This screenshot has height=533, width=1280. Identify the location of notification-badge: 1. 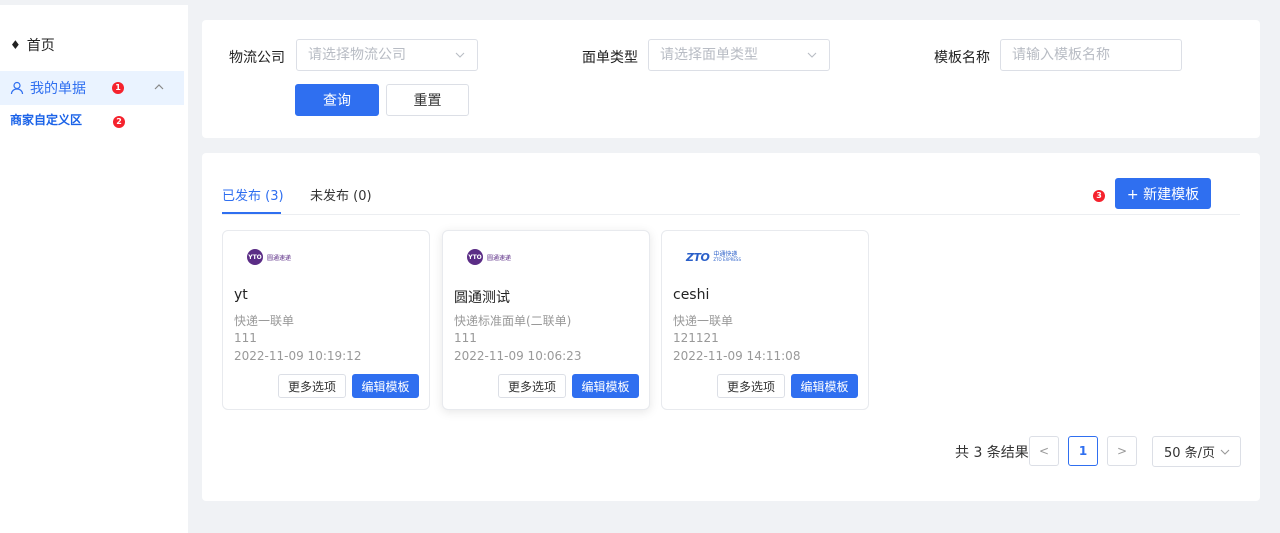
(118, 88).